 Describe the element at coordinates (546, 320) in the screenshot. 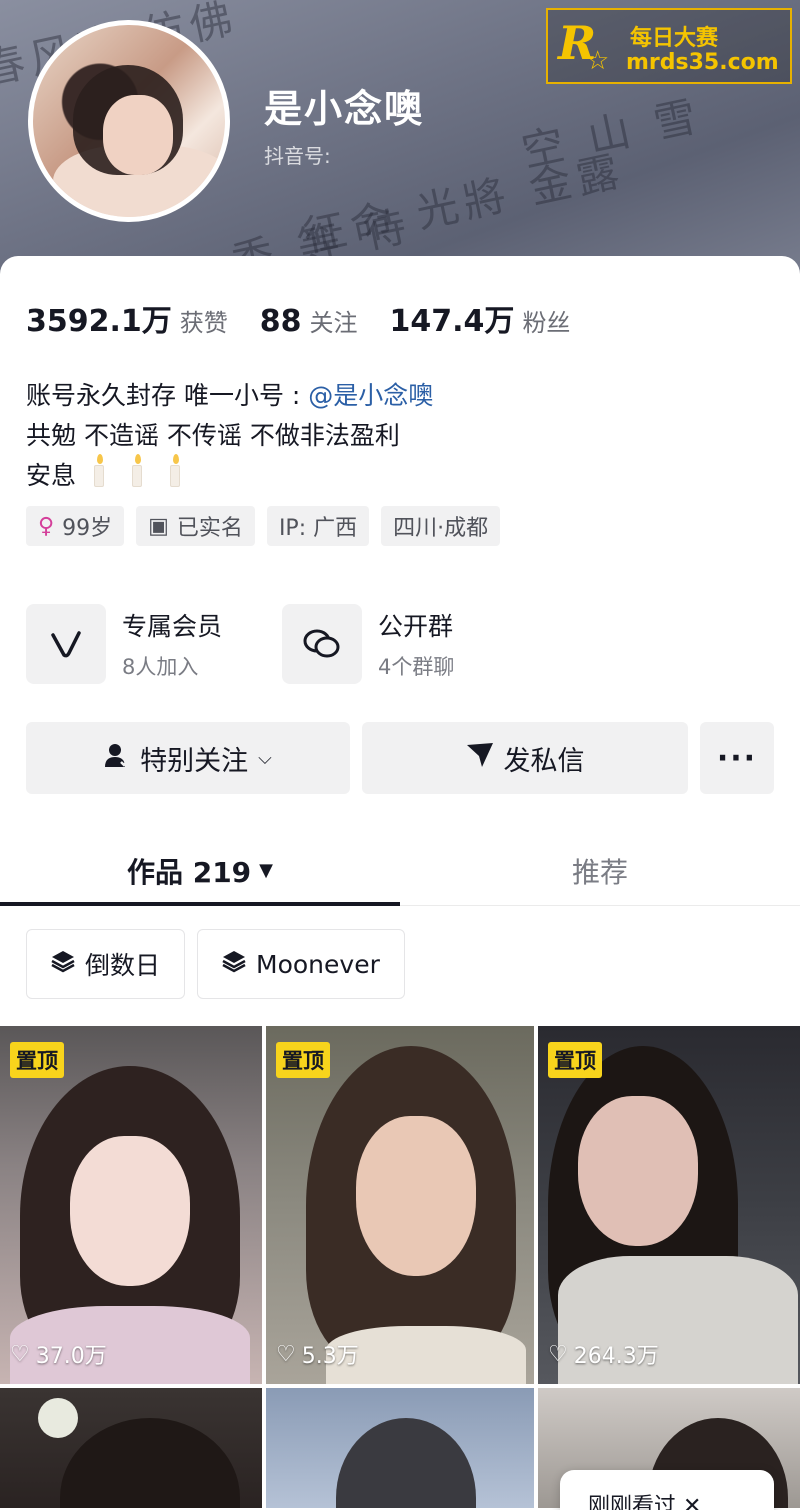

I see `followers-label: 粉丝` at that location.